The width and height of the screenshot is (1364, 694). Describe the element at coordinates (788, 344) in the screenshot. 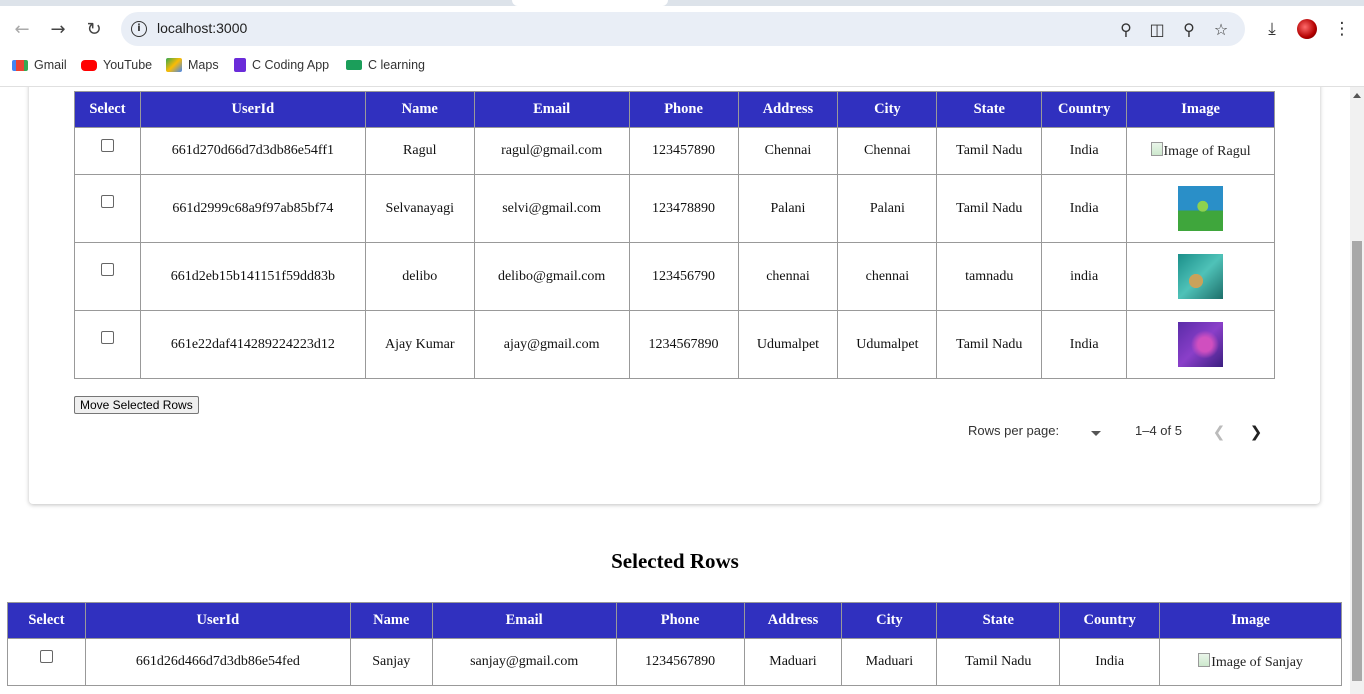

I see `address-cell: Udumalpet` at that location.